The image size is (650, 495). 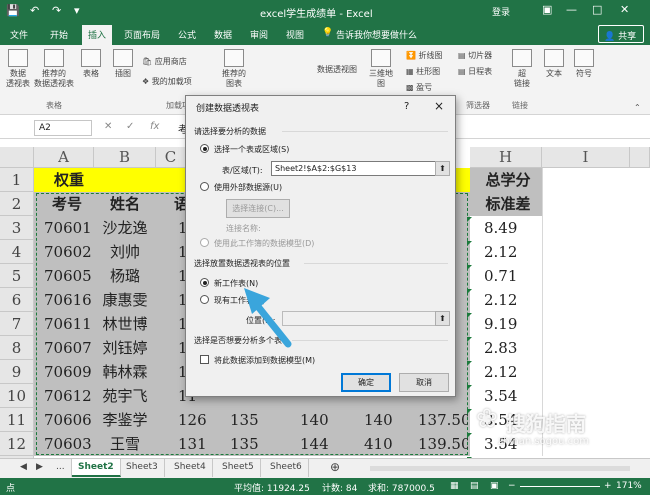 What do you see at coordinates (629, 486) in the screenshot?
I see `zoom-level: 171%` at bounding box center [629, 486].